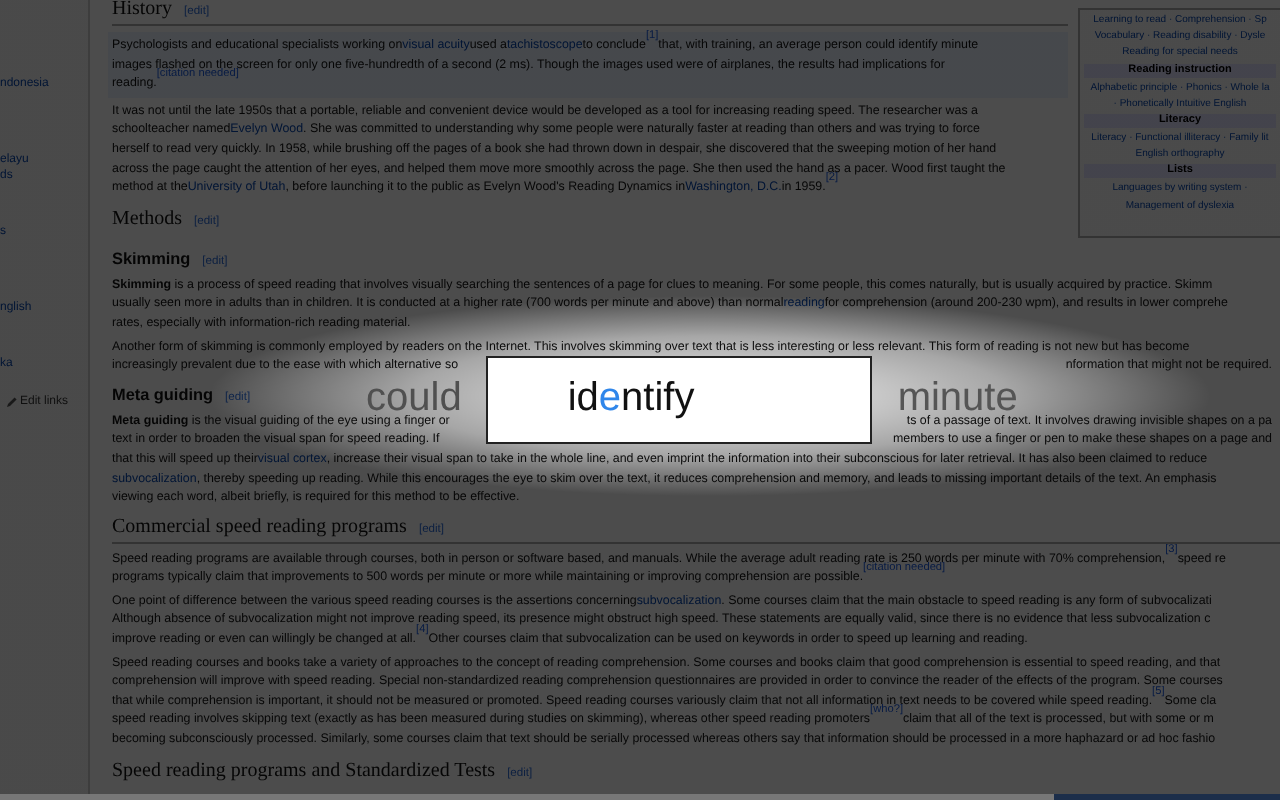  What do you see at coordinates (304, 770) in the screenshot?
I see `section-heading: Speed reading programs and Standardized Tests` at bounding box center [304, 770].